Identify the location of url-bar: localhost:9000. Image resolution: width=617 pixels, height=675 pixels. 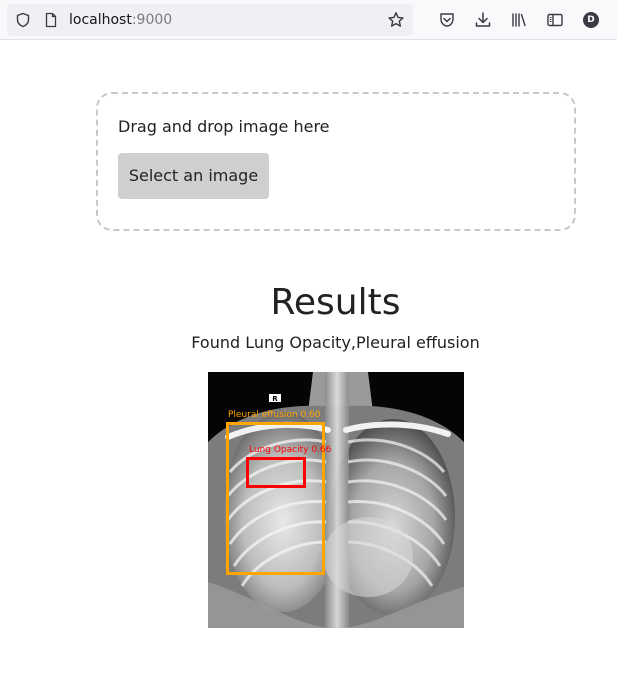
(210, 20).